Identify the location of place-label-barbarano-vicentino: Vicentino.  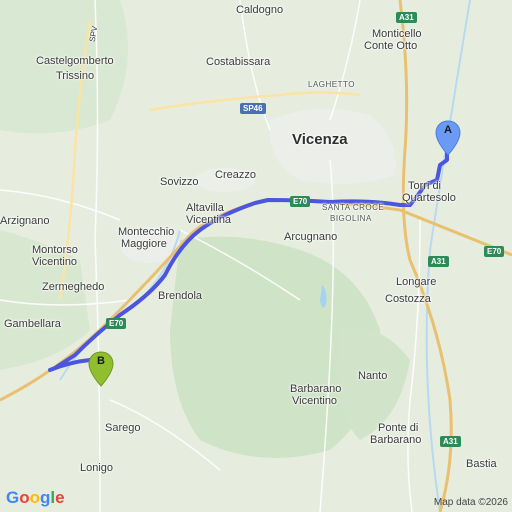
(315, 401).